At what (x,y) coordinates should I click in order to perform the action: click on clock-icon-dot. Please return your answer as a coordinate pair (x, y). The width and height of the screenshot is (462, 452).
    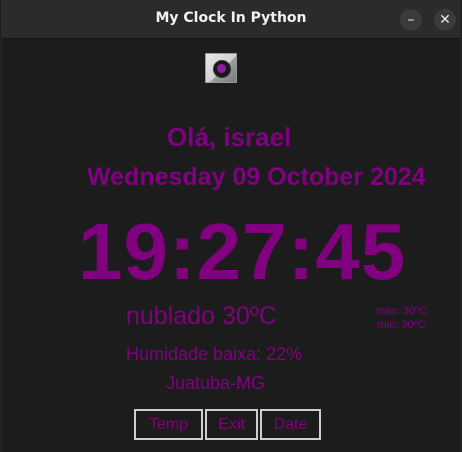
    Looking at the image, I should click on (221, 68).